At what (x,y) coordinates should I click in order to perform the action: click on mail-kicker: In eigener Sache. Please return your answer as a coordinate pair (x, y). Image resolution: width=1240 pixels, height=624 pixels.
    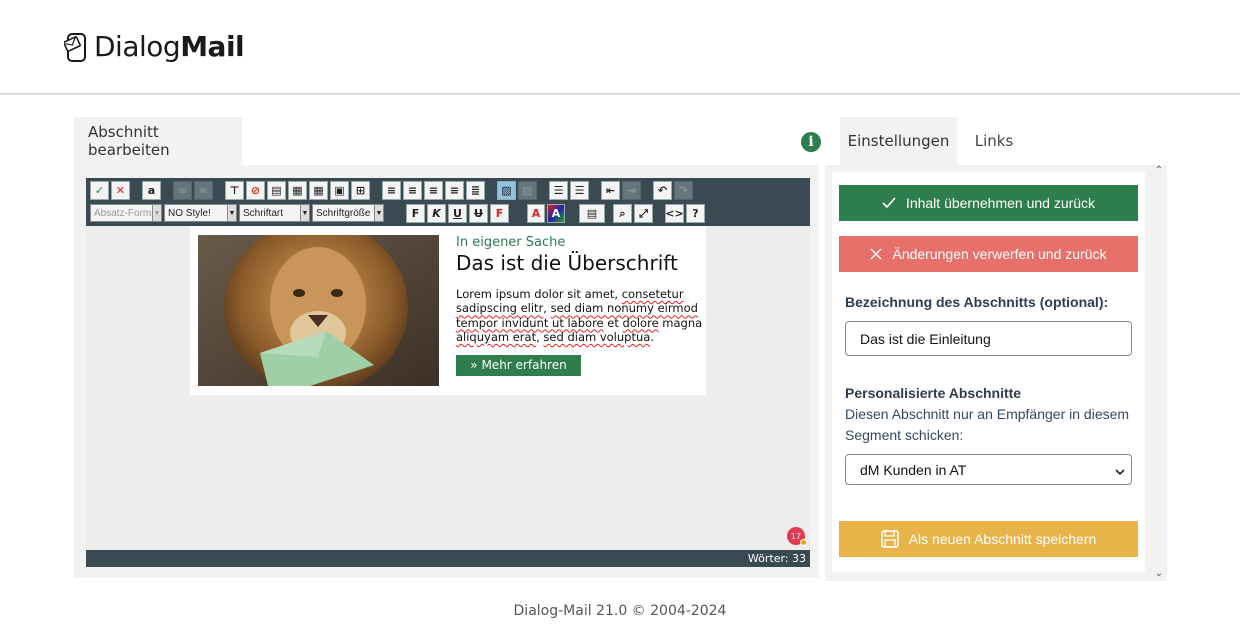
    Looking at the image, I should click on (511, 242).